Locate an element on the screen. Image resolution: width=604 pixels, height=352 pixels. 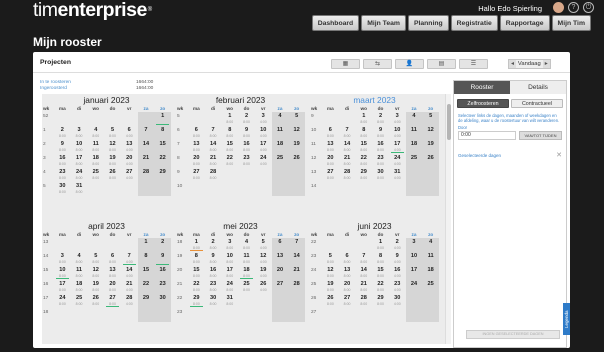
month-name: januari 2023 is located at coordinates (106, 100).